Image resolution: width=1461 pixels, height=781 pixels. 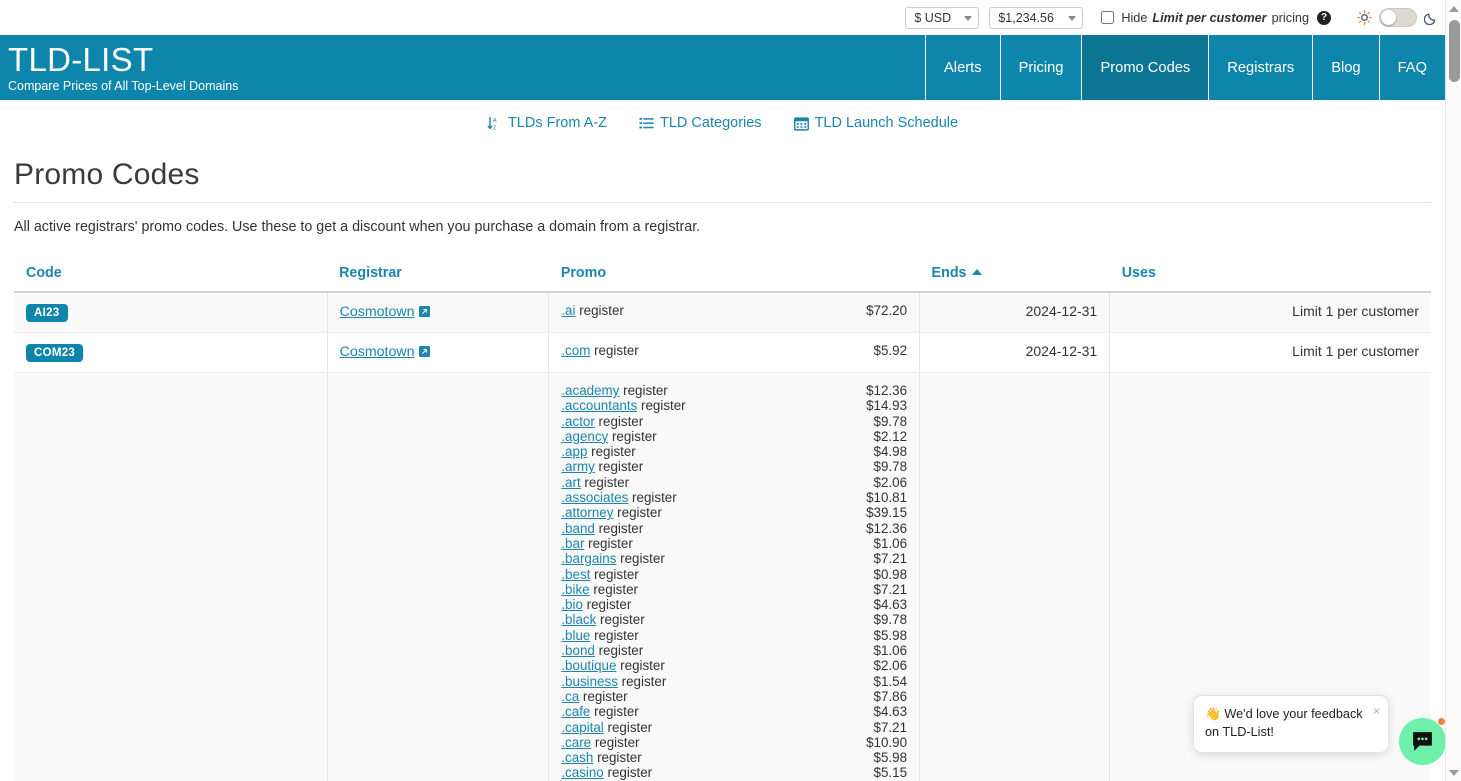 I want to click on tld-link: .business, so click(x=589, y=681).